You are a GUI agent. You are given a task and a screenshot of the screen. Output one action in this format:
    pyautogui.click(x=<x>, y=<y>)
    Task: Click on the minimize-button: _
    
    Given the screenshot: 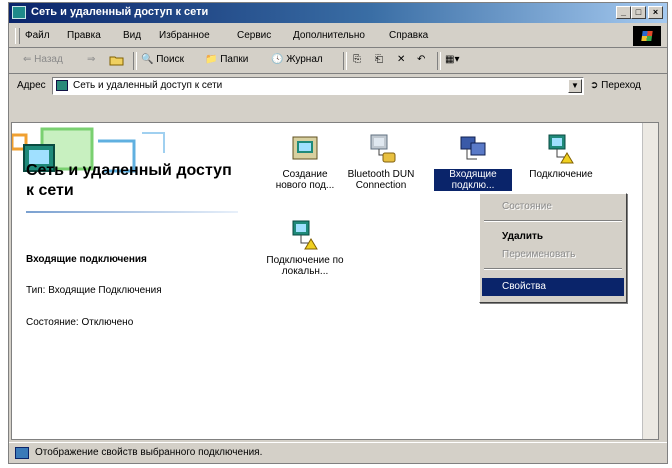 What is the action you would take?
    pyautogui.click(x=623, y=12)
    